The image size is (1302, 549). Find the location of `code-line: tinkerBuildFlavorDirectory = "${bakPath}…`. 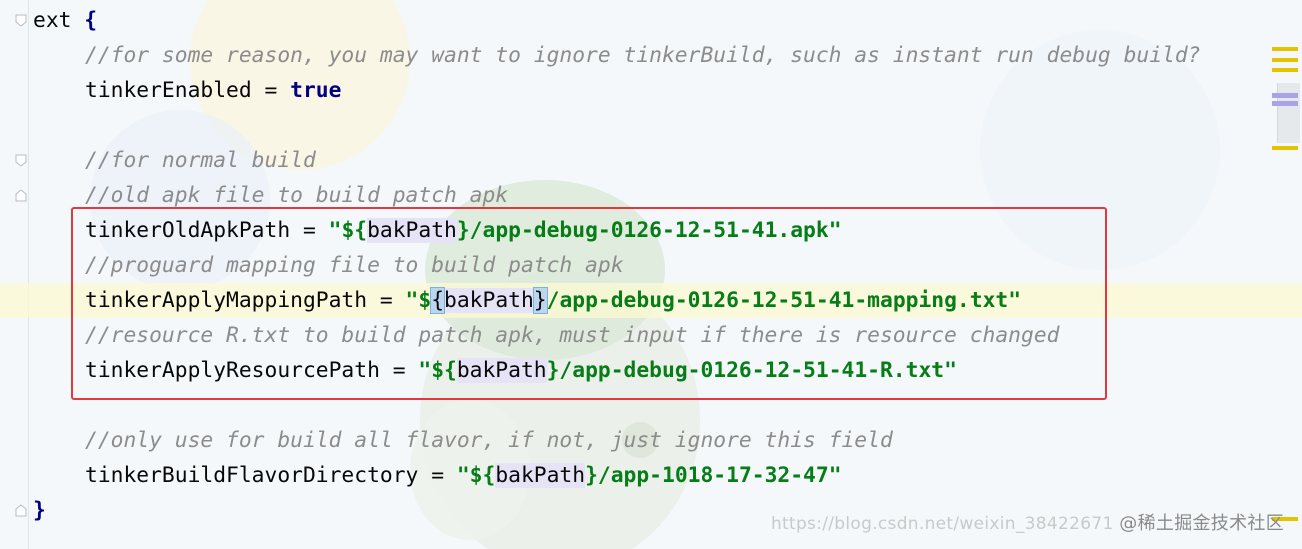

code-line: tinkerBuildFlavorDirectory = "${bakPath}… is located at coordinates (653, 475).